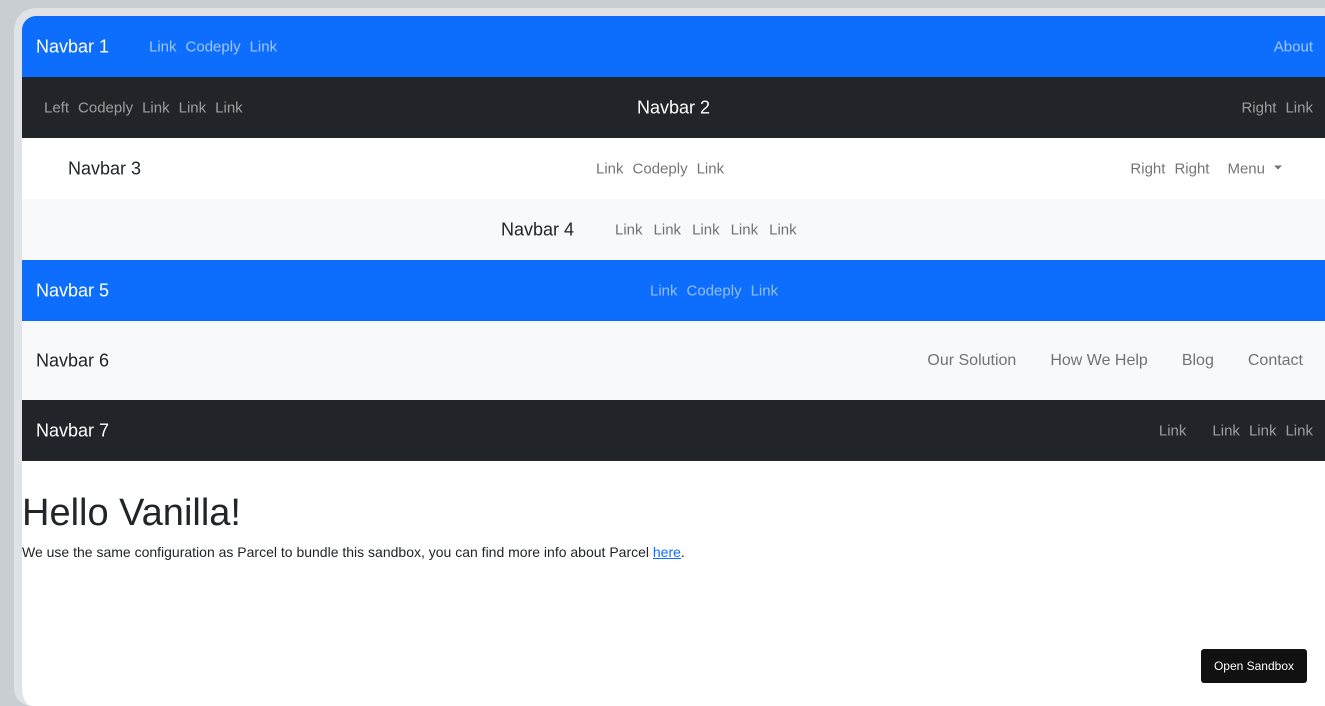  What do you see at coordinates (131, 513) in the screenshot?
I see `page-heading: Hello Vanilla!` at bounding box center [131, 513].